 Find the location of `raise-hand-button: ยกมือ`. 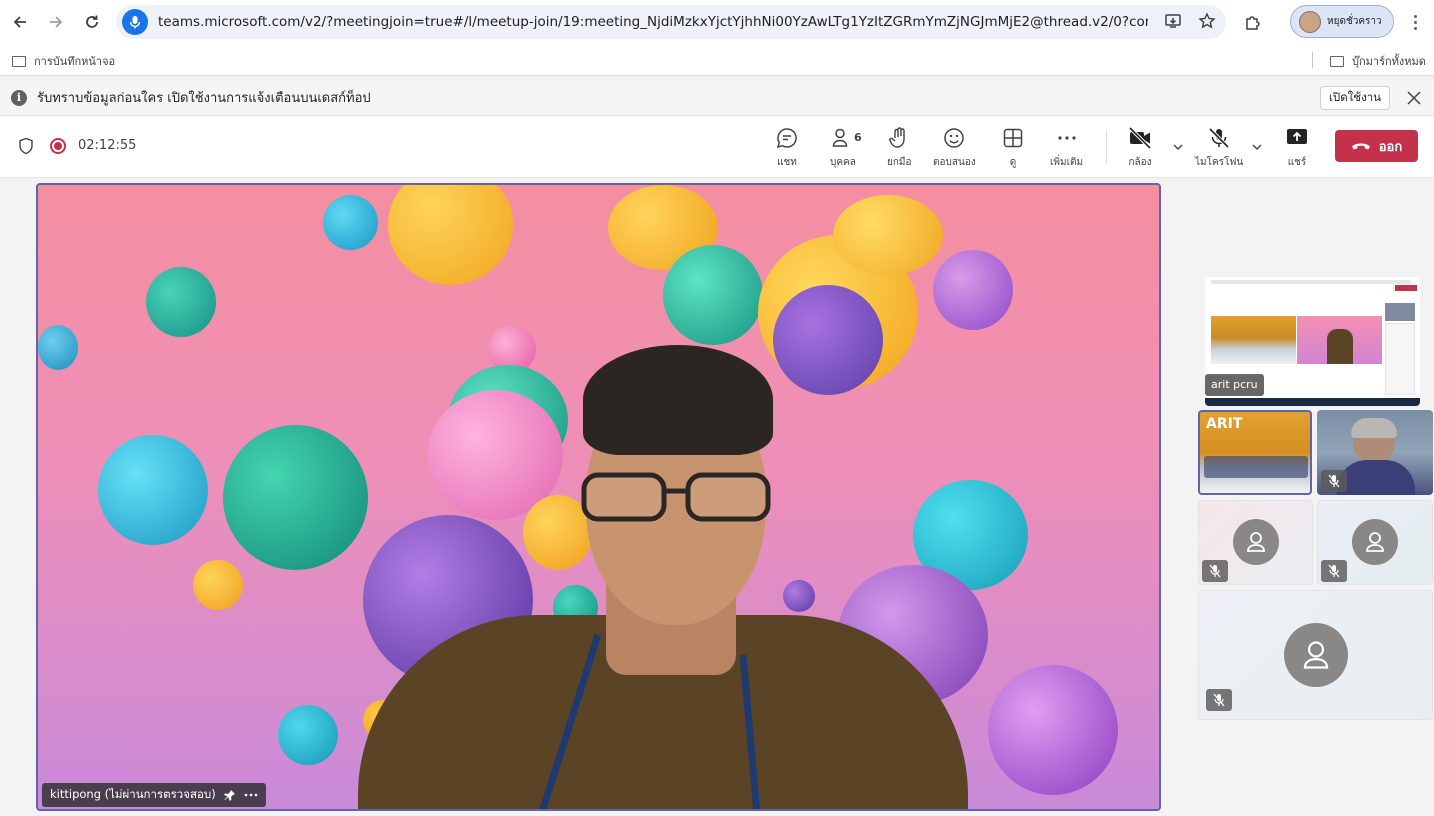

raise-hand-button: ยกมือ is located at coordinates (899, 148).